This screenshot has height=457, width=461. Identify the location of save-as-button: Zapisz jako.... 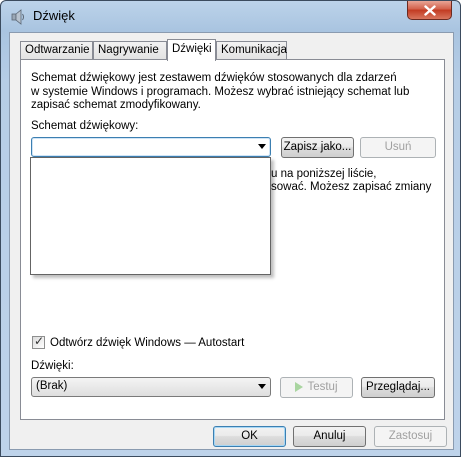
(317, 147).